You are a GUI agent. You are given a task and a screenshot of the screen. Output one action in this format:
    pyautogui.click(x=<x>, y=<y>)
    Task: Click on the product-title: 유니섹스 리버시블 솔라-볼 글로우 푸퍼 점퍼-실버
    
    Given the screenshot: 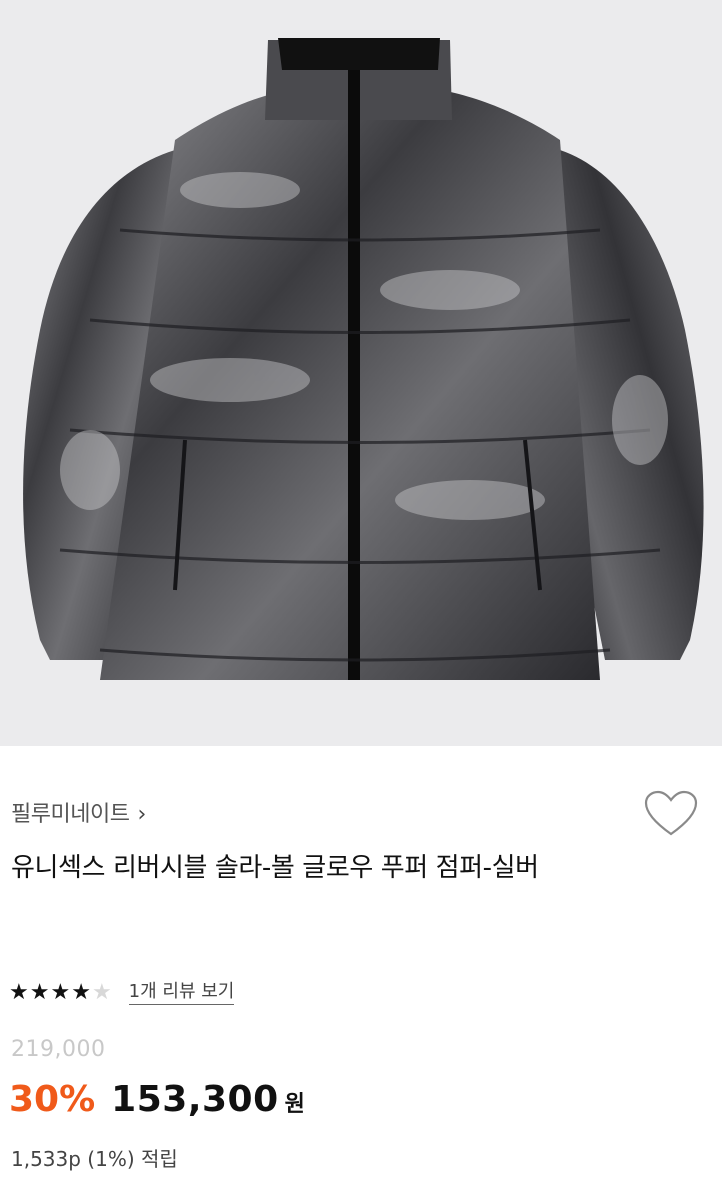 What is the action you would take?
    pyautogui.click(x=275, y=868)
    